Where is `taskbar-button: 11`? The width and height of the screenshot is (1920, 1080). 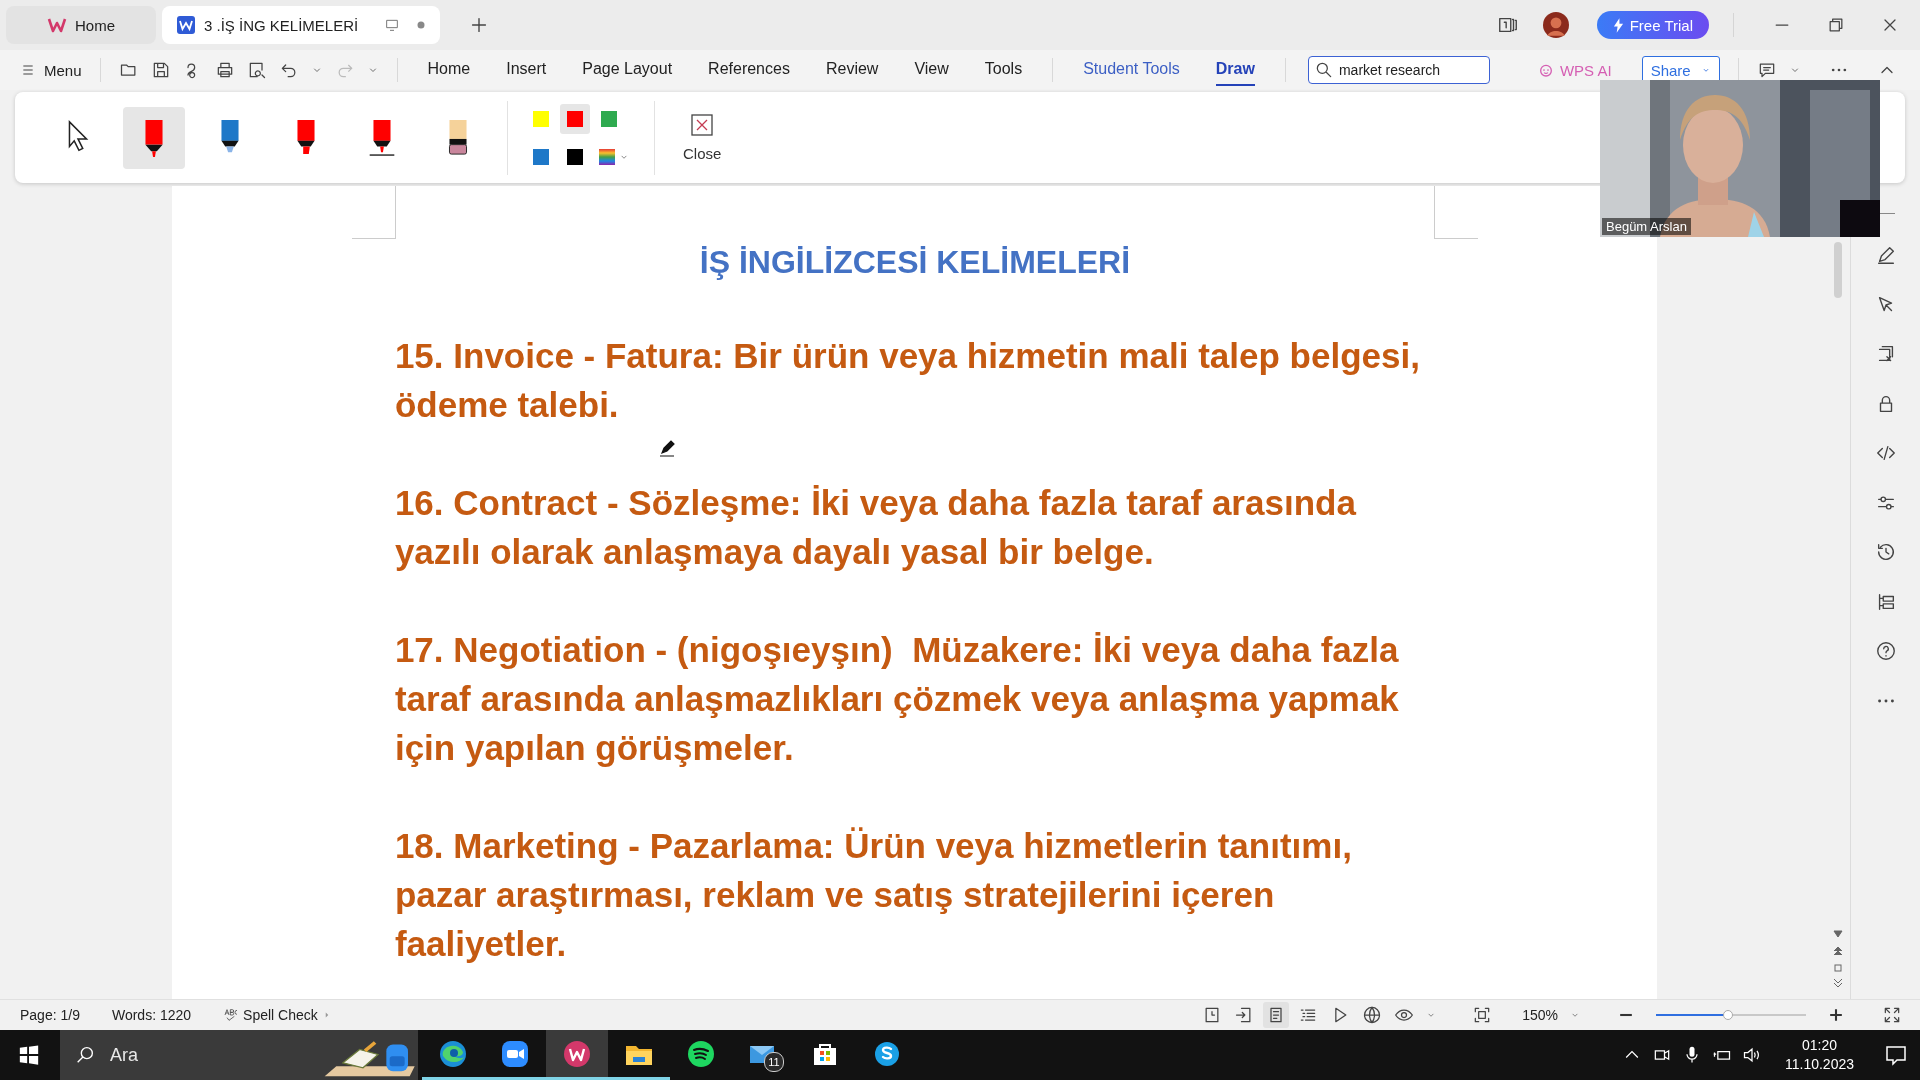 taskbar-button: 11 is located at coordinates (763, 1055).